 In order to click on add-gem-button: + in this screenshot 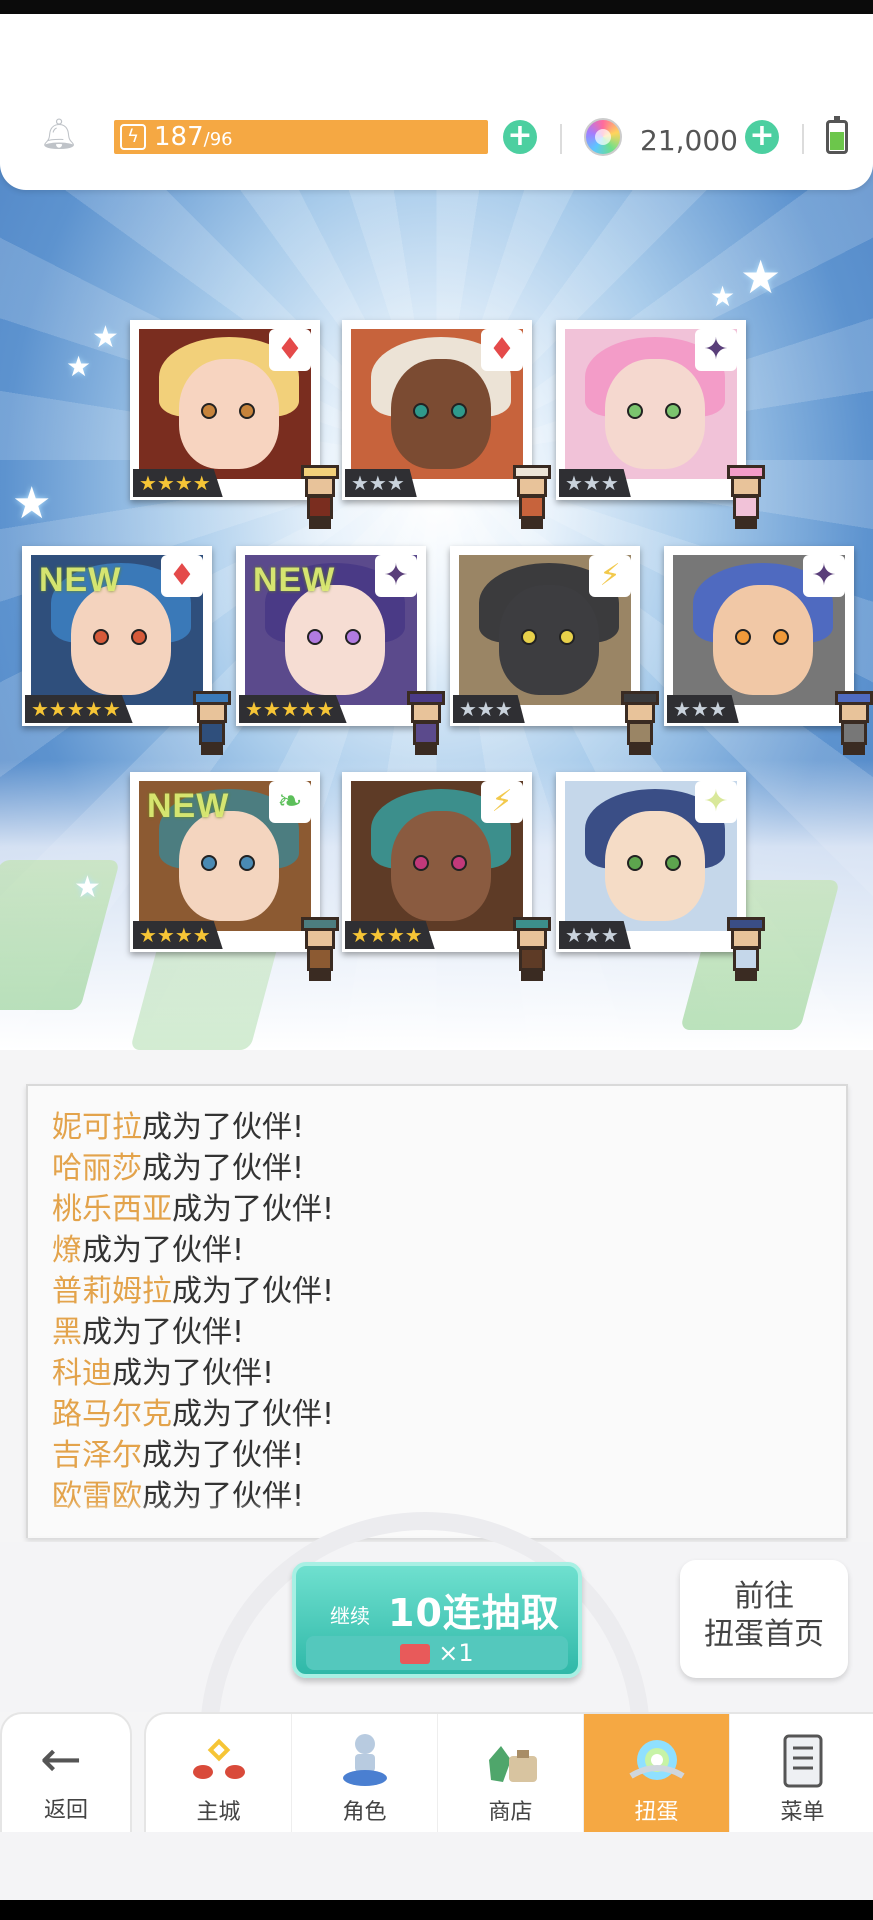, I will do `click(762, 137)`.